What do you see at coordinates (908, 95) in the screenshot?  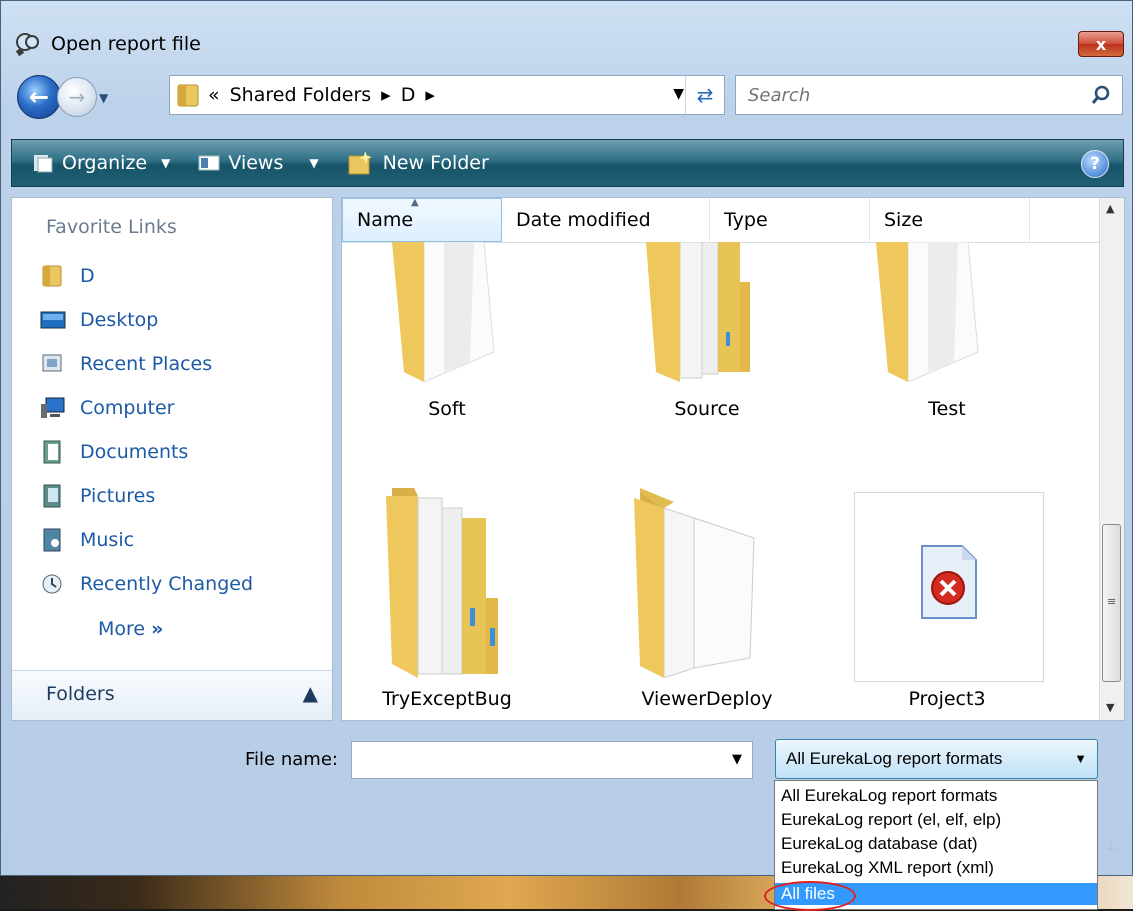 I see `search-input` at bounding box center [908, 95].